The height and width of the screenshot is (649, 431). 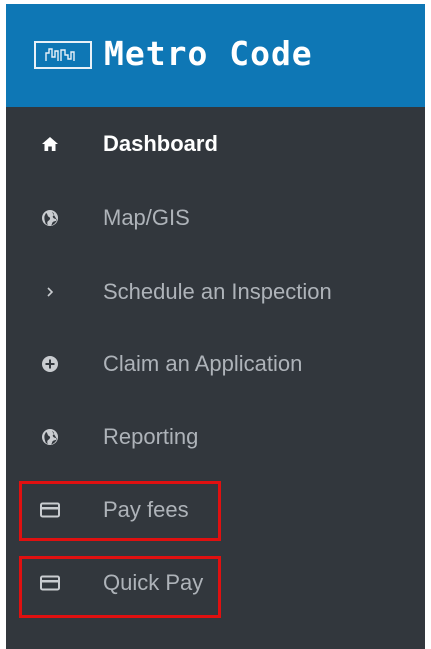 I want to click on nav-item-map-gis: Map/GIS, so click(x=215, y=218).